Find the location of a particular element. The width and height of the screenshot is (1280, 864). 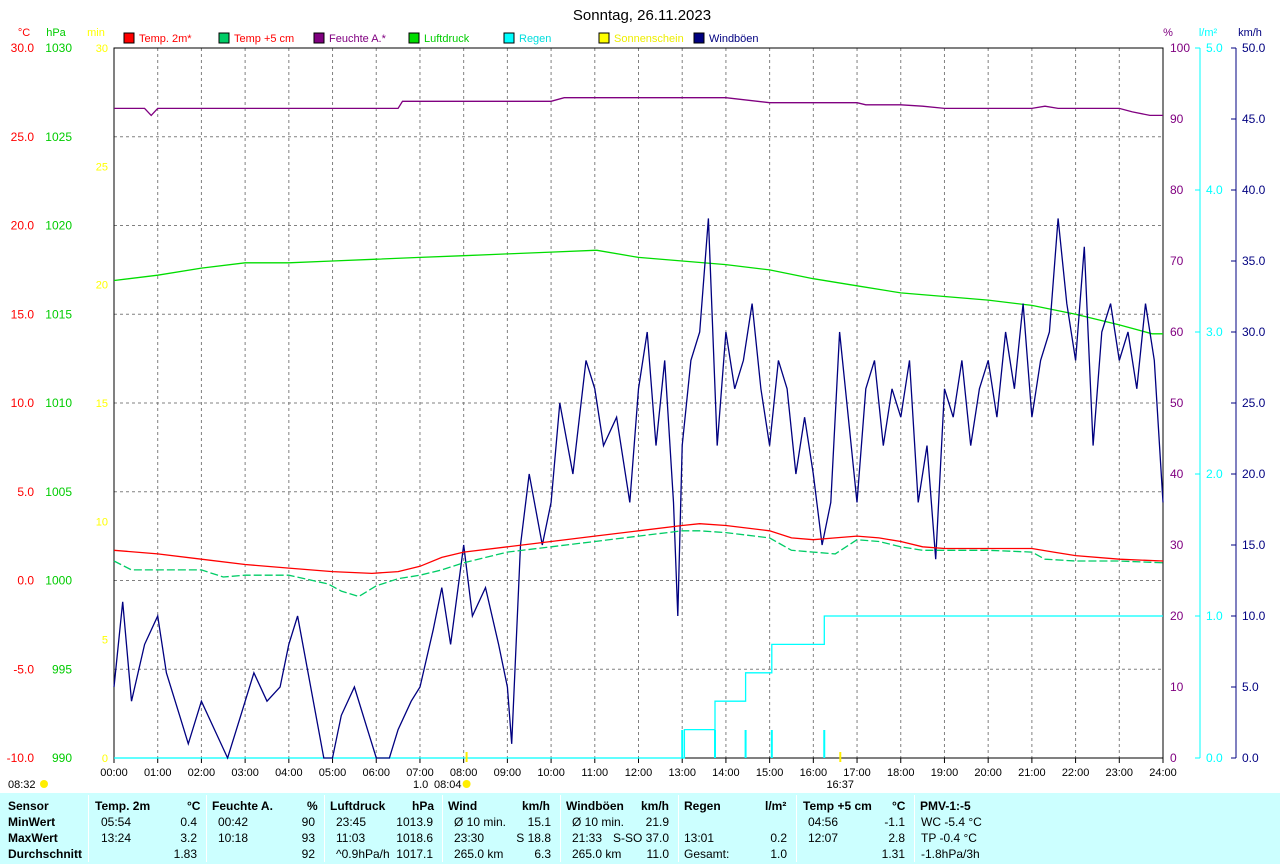

wind-axis-label: 30.0 is located at coordinates (1254, 332).